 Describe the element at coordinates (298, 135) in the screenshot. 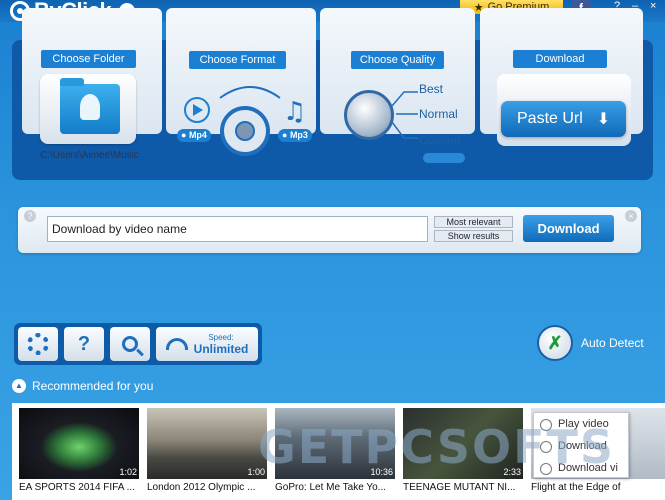

I see `mp3-label: Mp3` at that location.